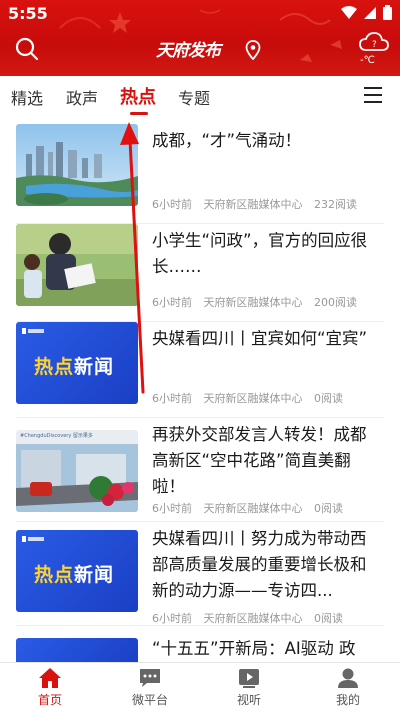  I want to click on nav-mine: 我的, so click(348, 687).